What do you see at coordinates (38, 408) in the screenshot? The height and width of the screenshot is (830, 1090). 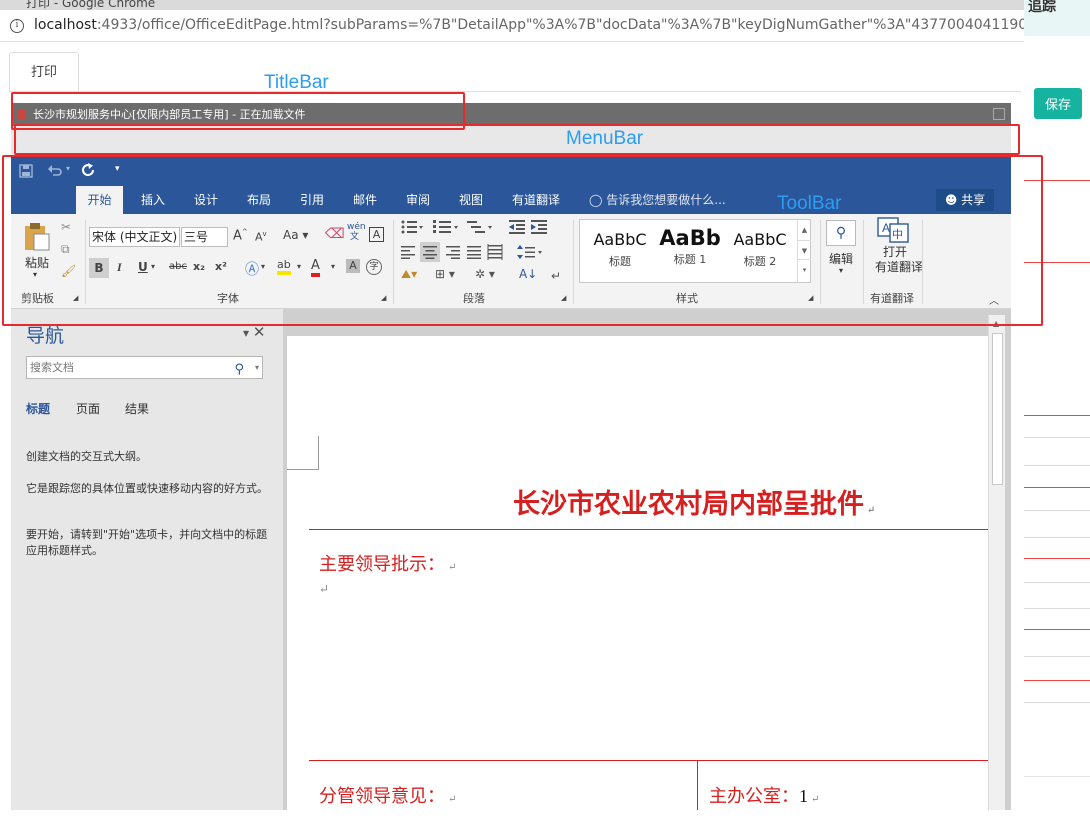 I see `nav-tab-headings: 标题` at bounding box center [38, 408].